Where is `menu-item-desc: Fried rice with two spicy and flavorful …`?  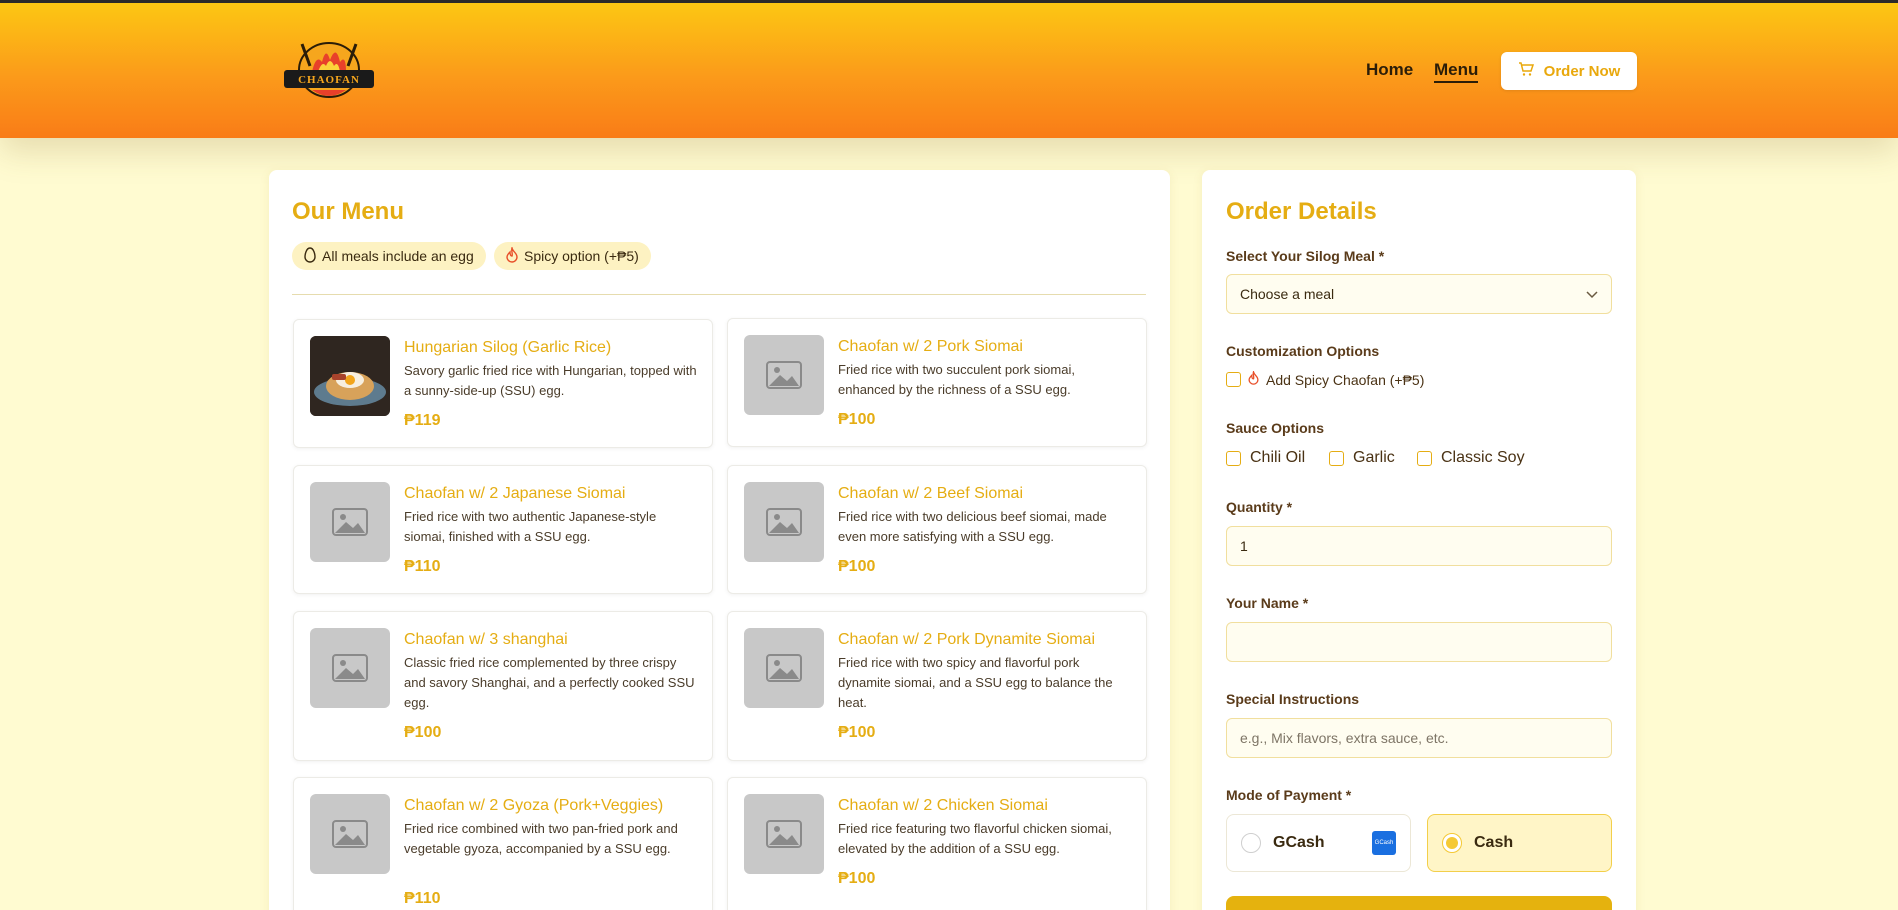 menu-item-desc: Fried rice with two spicy and flavorful … is located at coordinates (975, 682).